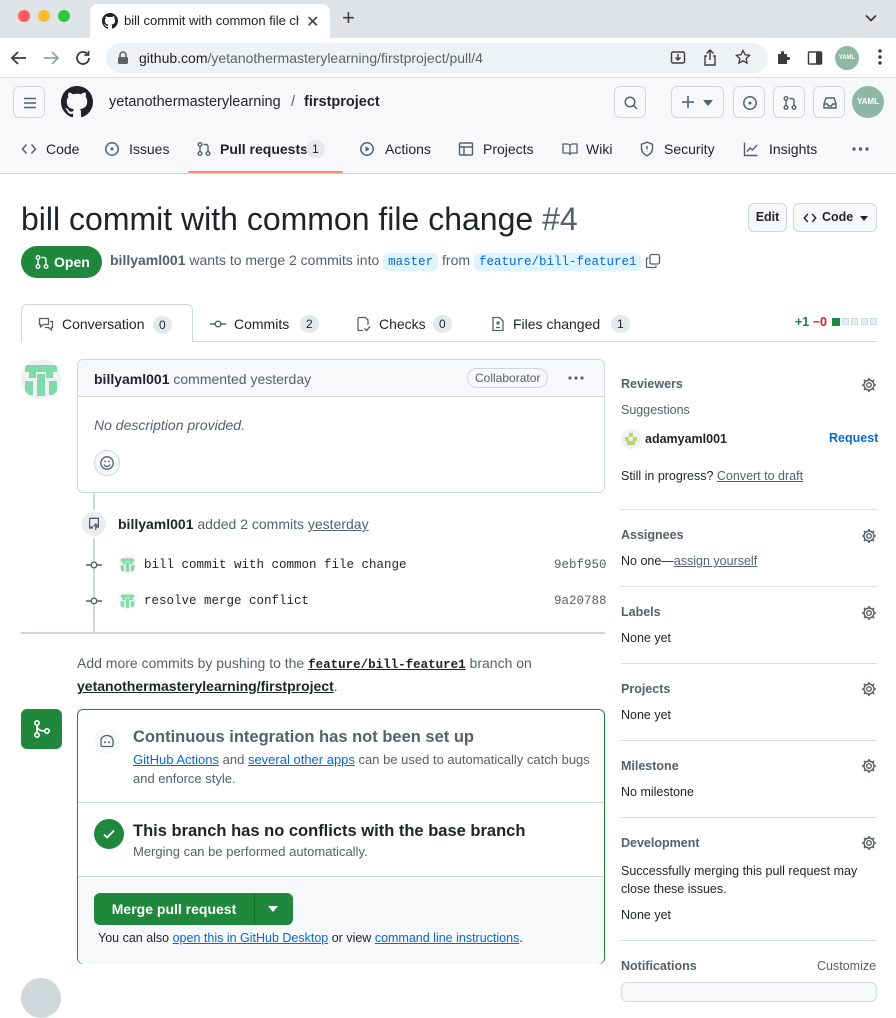 The image size is (896, 1018). What do you see at coordinates (148, 260) in the screenshot?
I see `pr-author-link: billyaml001` at bounding box center [148, 260].